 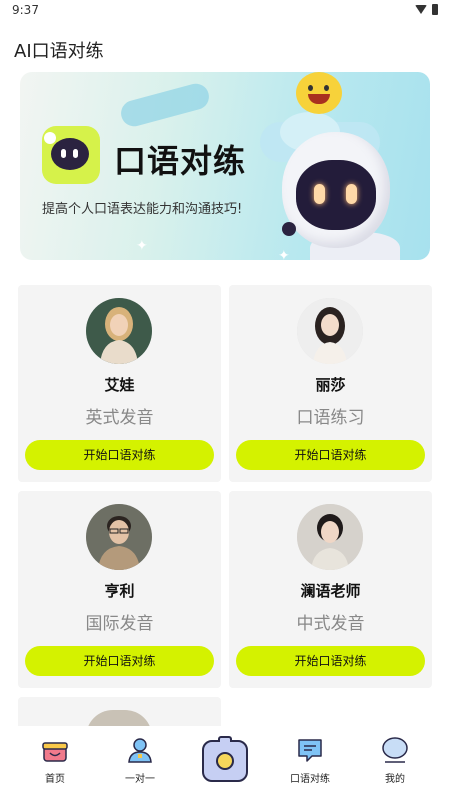 I want to click on bottom-navigation: 首页 一对一 口语对练 我的, so click(x=225, y=763).